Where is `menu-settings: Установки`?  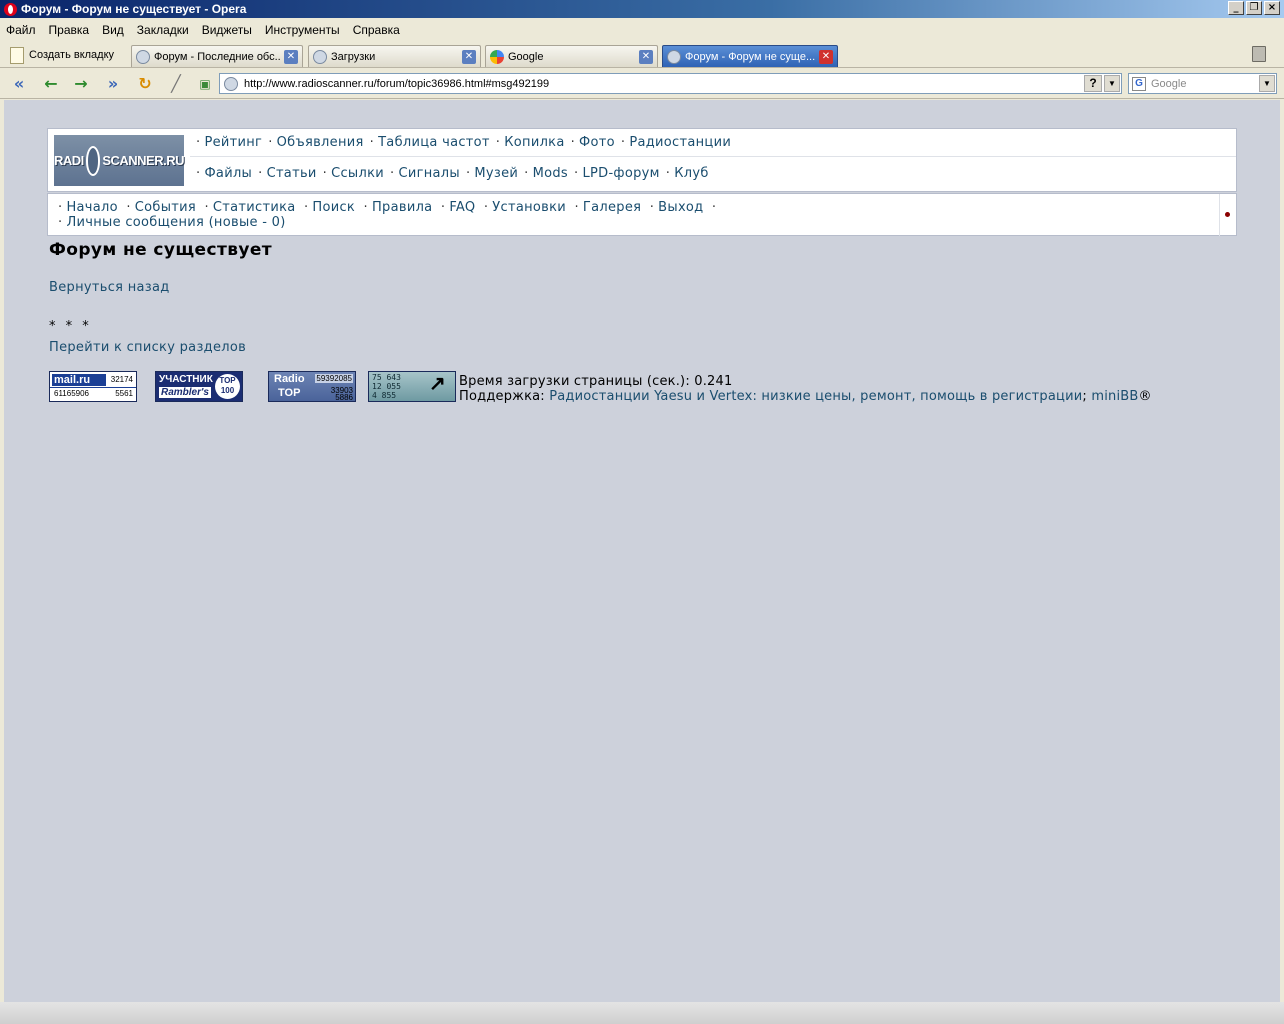
menu-settings: Установки is located at coordinates (529, 207).